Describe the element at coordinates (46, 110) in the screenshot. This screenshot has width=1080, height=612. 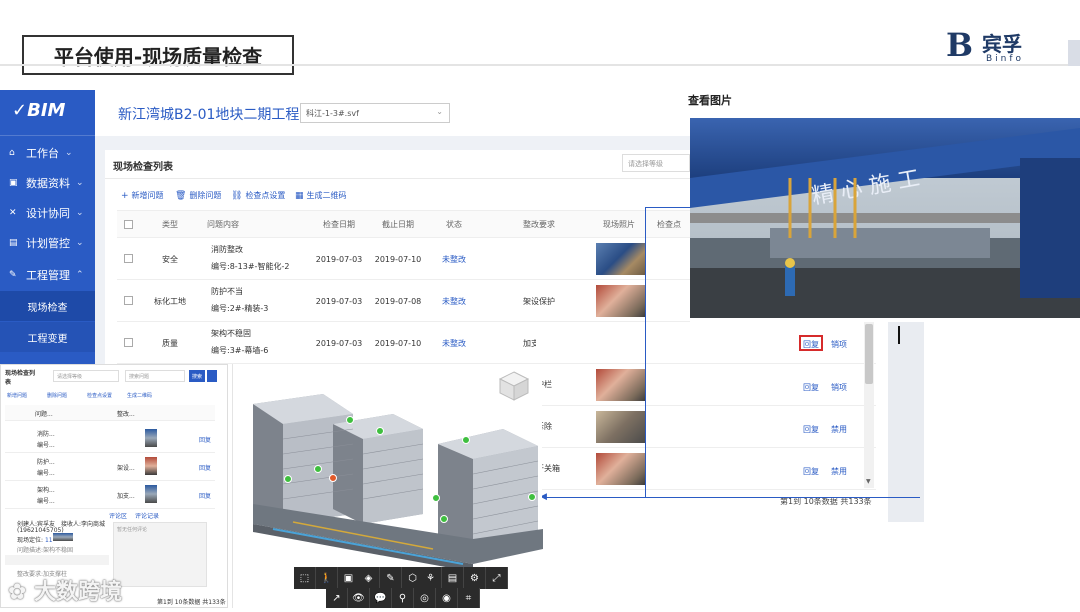
I see `brand-text: BIM` at that location.